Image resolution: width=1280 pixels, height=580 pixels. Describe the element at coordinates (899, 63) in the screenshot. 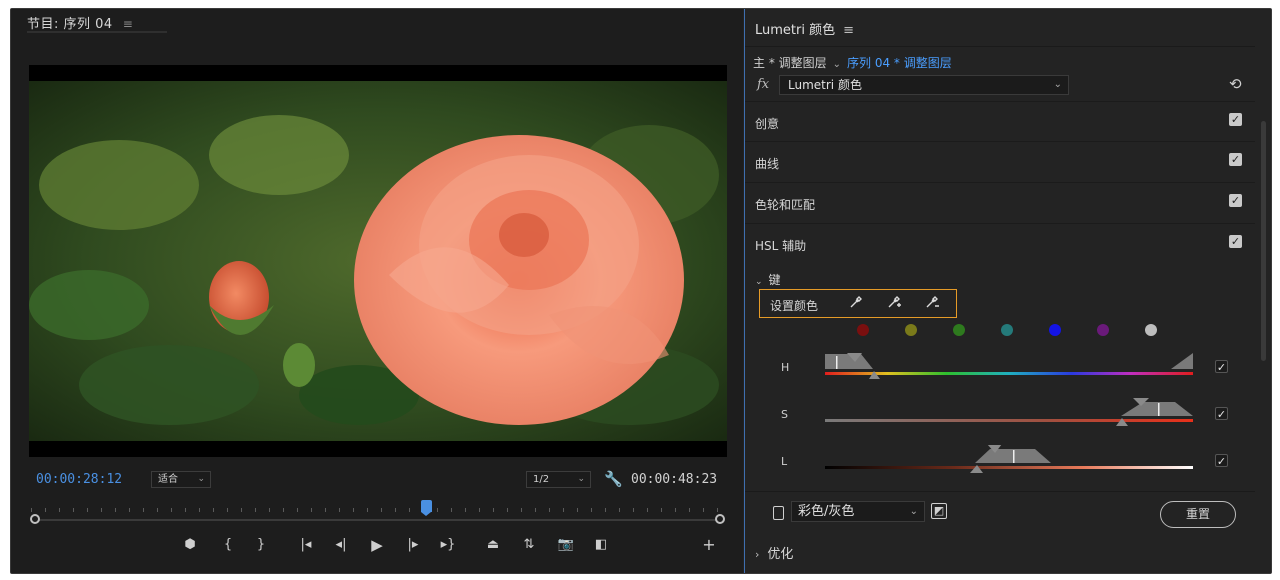

I see `breadcrumb-active: 序列 04 * 调整图层` at that location.